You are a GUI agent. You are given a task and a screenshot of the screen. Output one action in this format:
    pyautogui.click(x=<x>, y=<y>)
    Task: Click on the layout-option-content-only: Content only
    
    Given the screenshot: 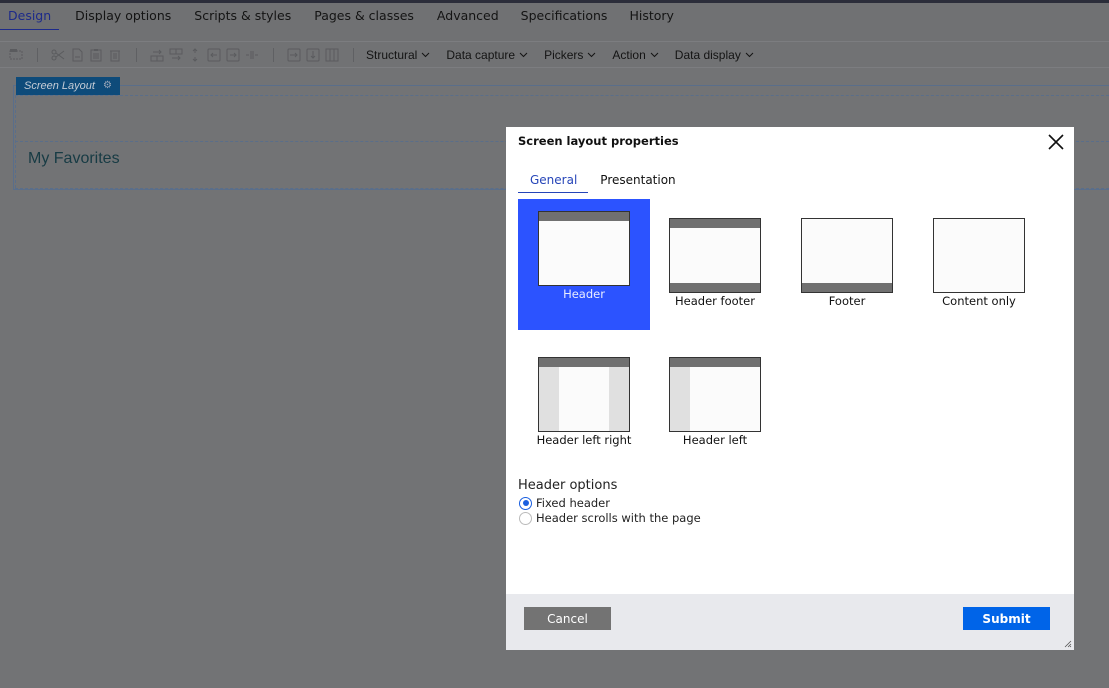 What is the action you would take?
    pyautogui.click(x=979, y=264)
    